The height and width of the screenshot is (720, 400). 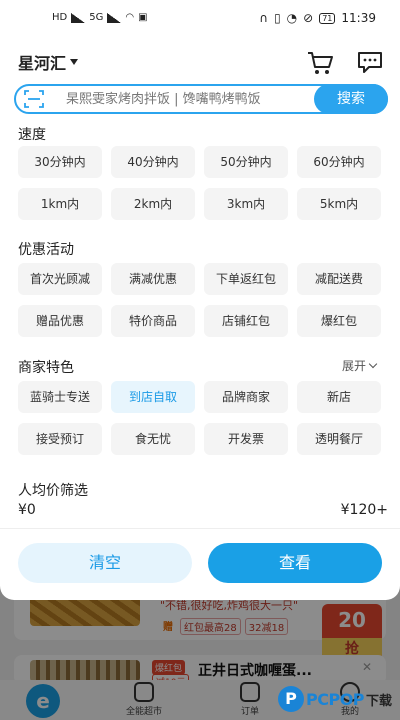 What do you see at coordinates (60, 321) in the screenshot?
I see `promotion-option: 赠品优惠` at bounding box center [60, 321].